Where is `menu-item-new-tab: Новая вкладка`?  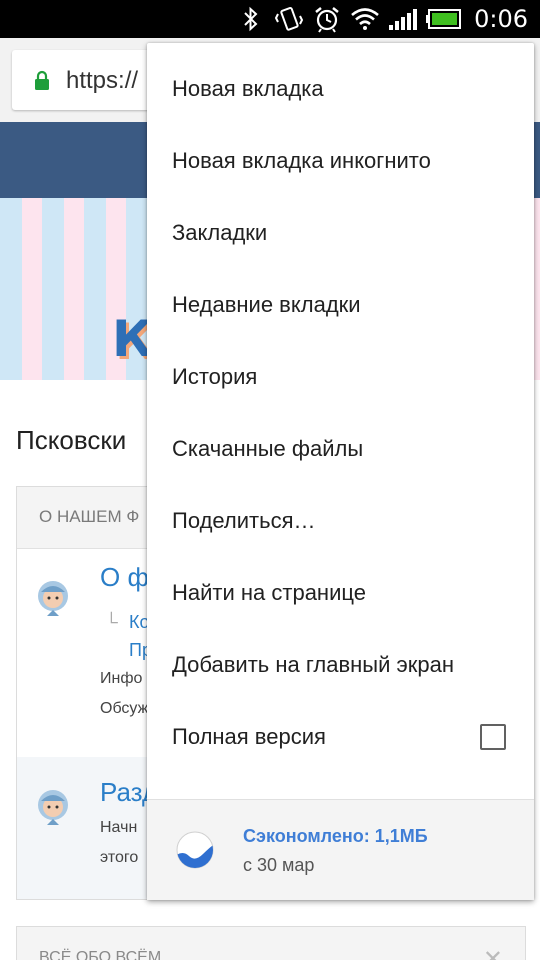 menu-item-new-tab: Новая вкладка is located at coordinates (340, 89).